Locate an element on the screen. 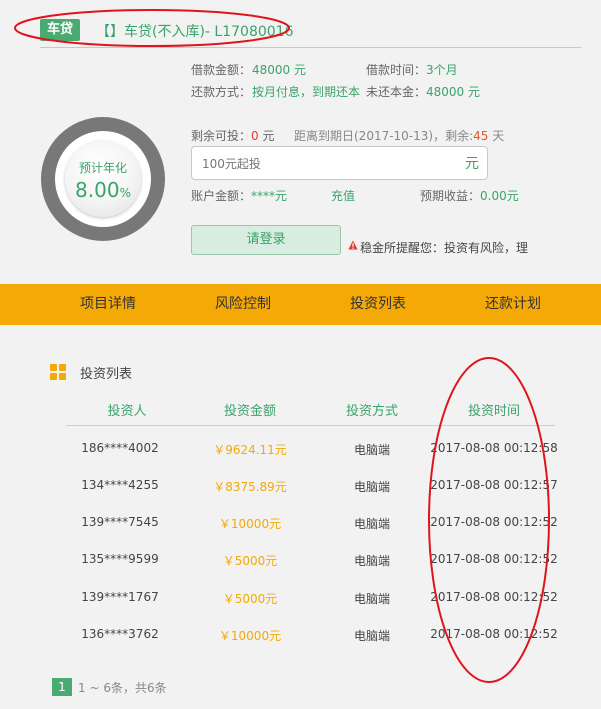 The image size is (601, 709). remaining-label: 剩余可投：0 元 is located at coordinates (232, 135).